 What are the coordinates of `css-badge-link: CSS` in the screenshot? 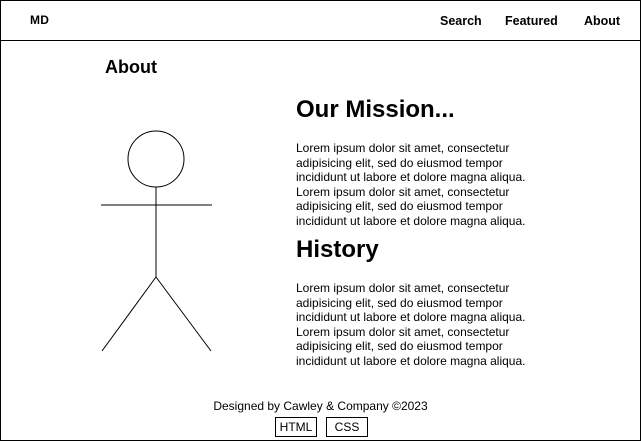 It's located at (347, 427).